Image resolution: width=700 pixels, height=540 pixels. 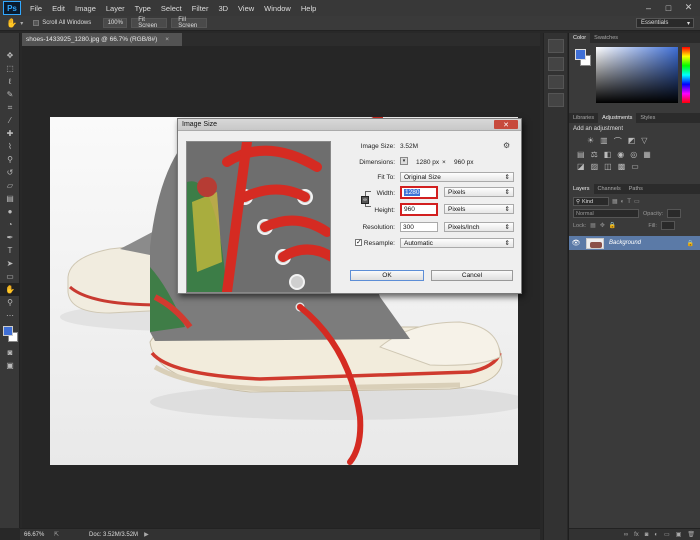 I want to click on minimize-button: –, so click(x=648, y=7).